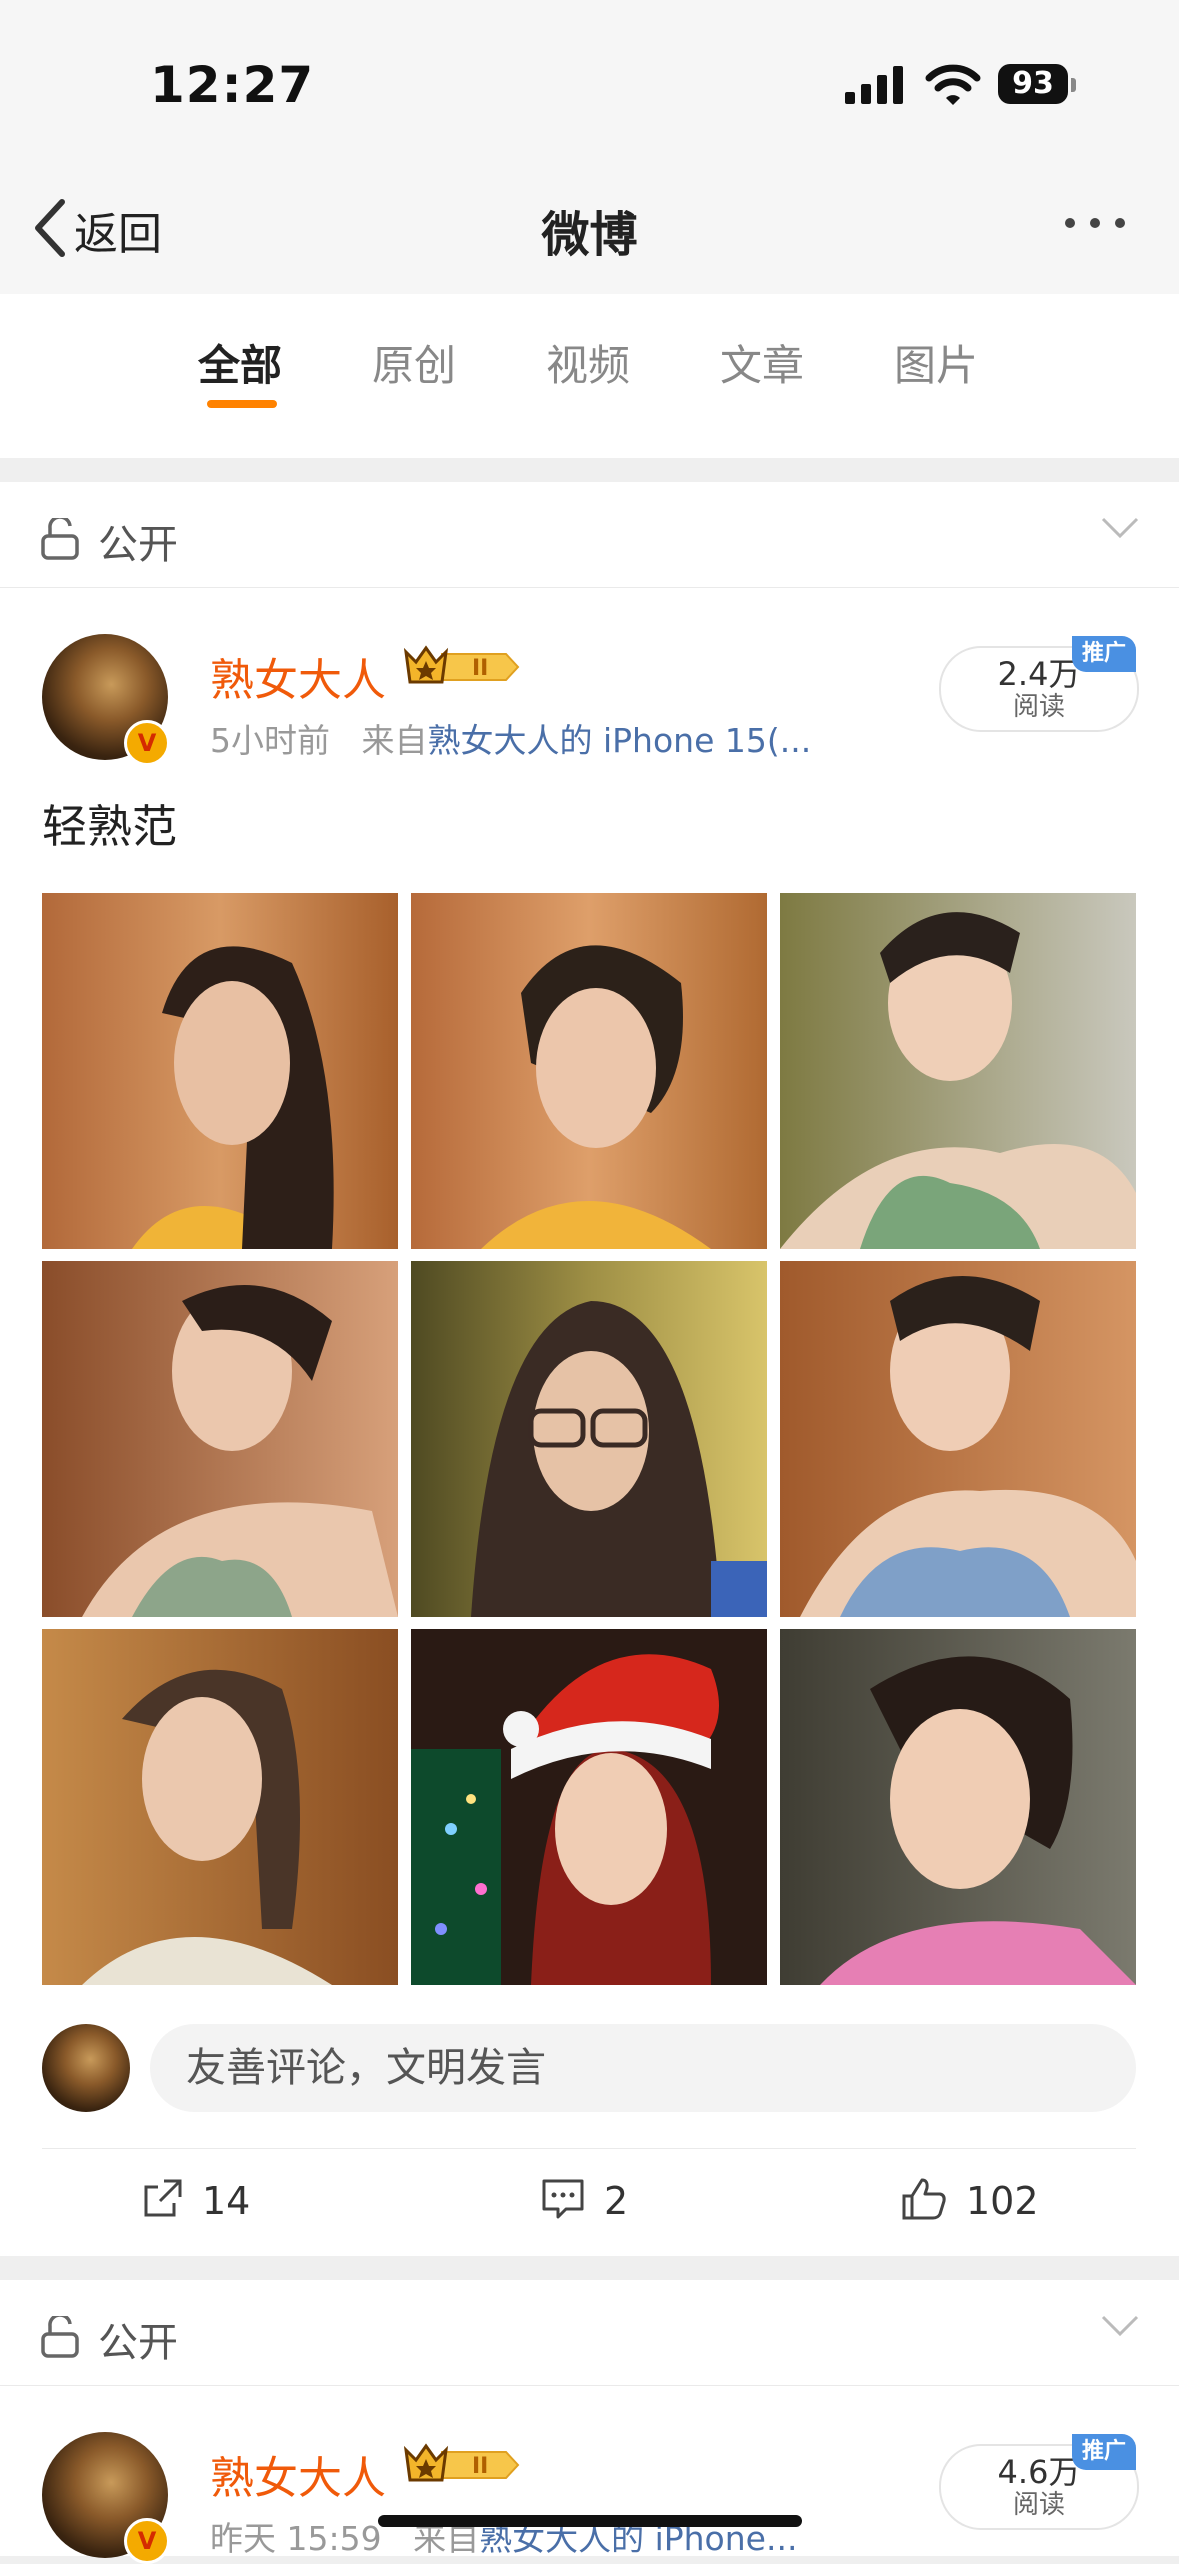 This screenshot has width=1179, height=2564. I want to click on commenter-avatar, so click(86, 2068).